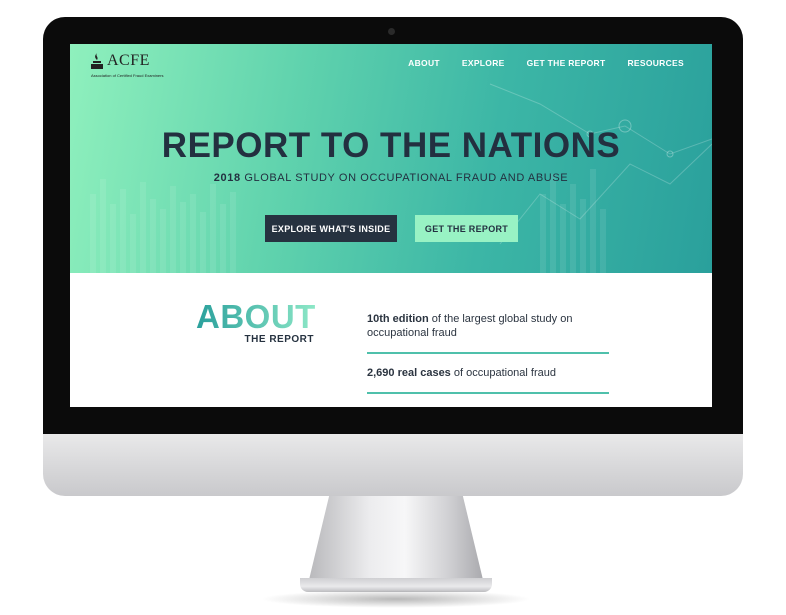 The width and height of the screenshot is (786, 615). Describe the element at coordinates (127, 75) in the screenshot. I see `logo-tagline: Association of Certified Fraud Examiners` at that location.